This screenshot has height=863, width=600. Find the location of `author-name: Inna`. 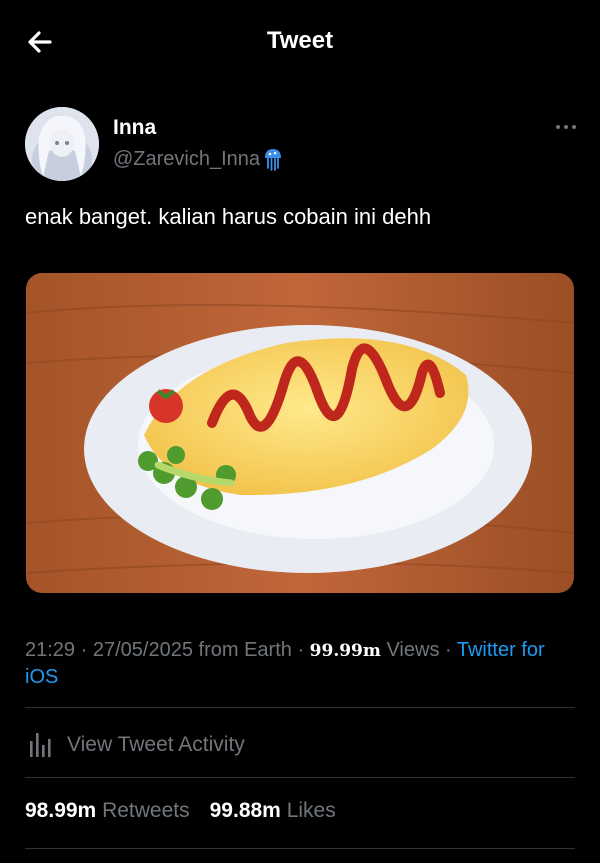

author-name: Inna is located at coordinates (134, 128).